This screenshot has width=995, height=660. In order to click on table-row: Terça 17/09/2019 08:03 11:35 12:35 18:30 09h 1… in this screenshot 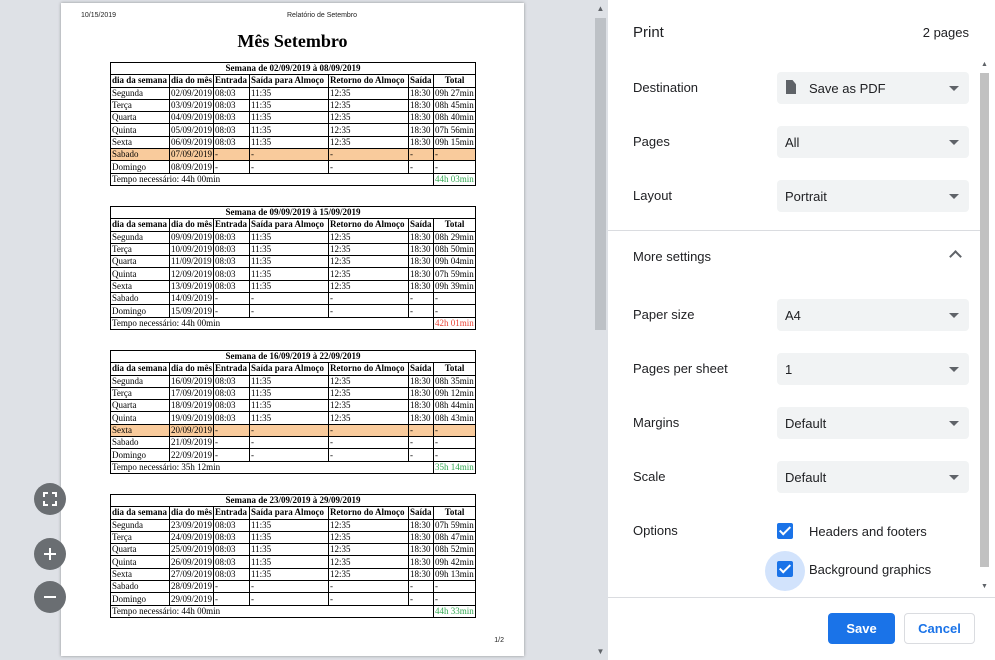, I will do `click(293, 393)`.